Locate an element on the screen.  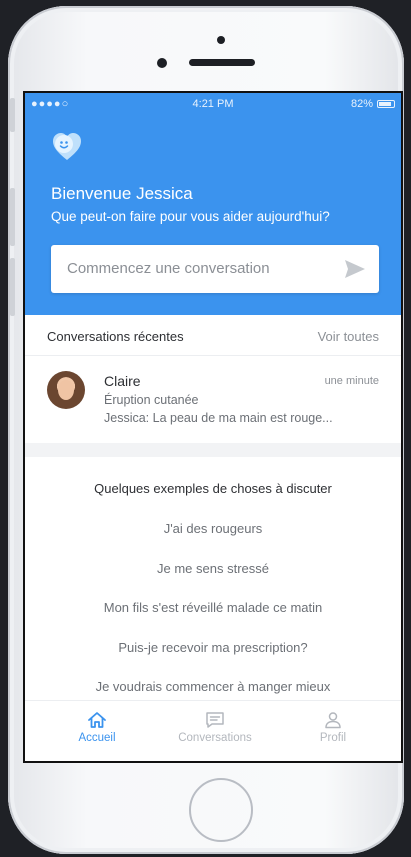
divider is located at coordinates (213, 355).